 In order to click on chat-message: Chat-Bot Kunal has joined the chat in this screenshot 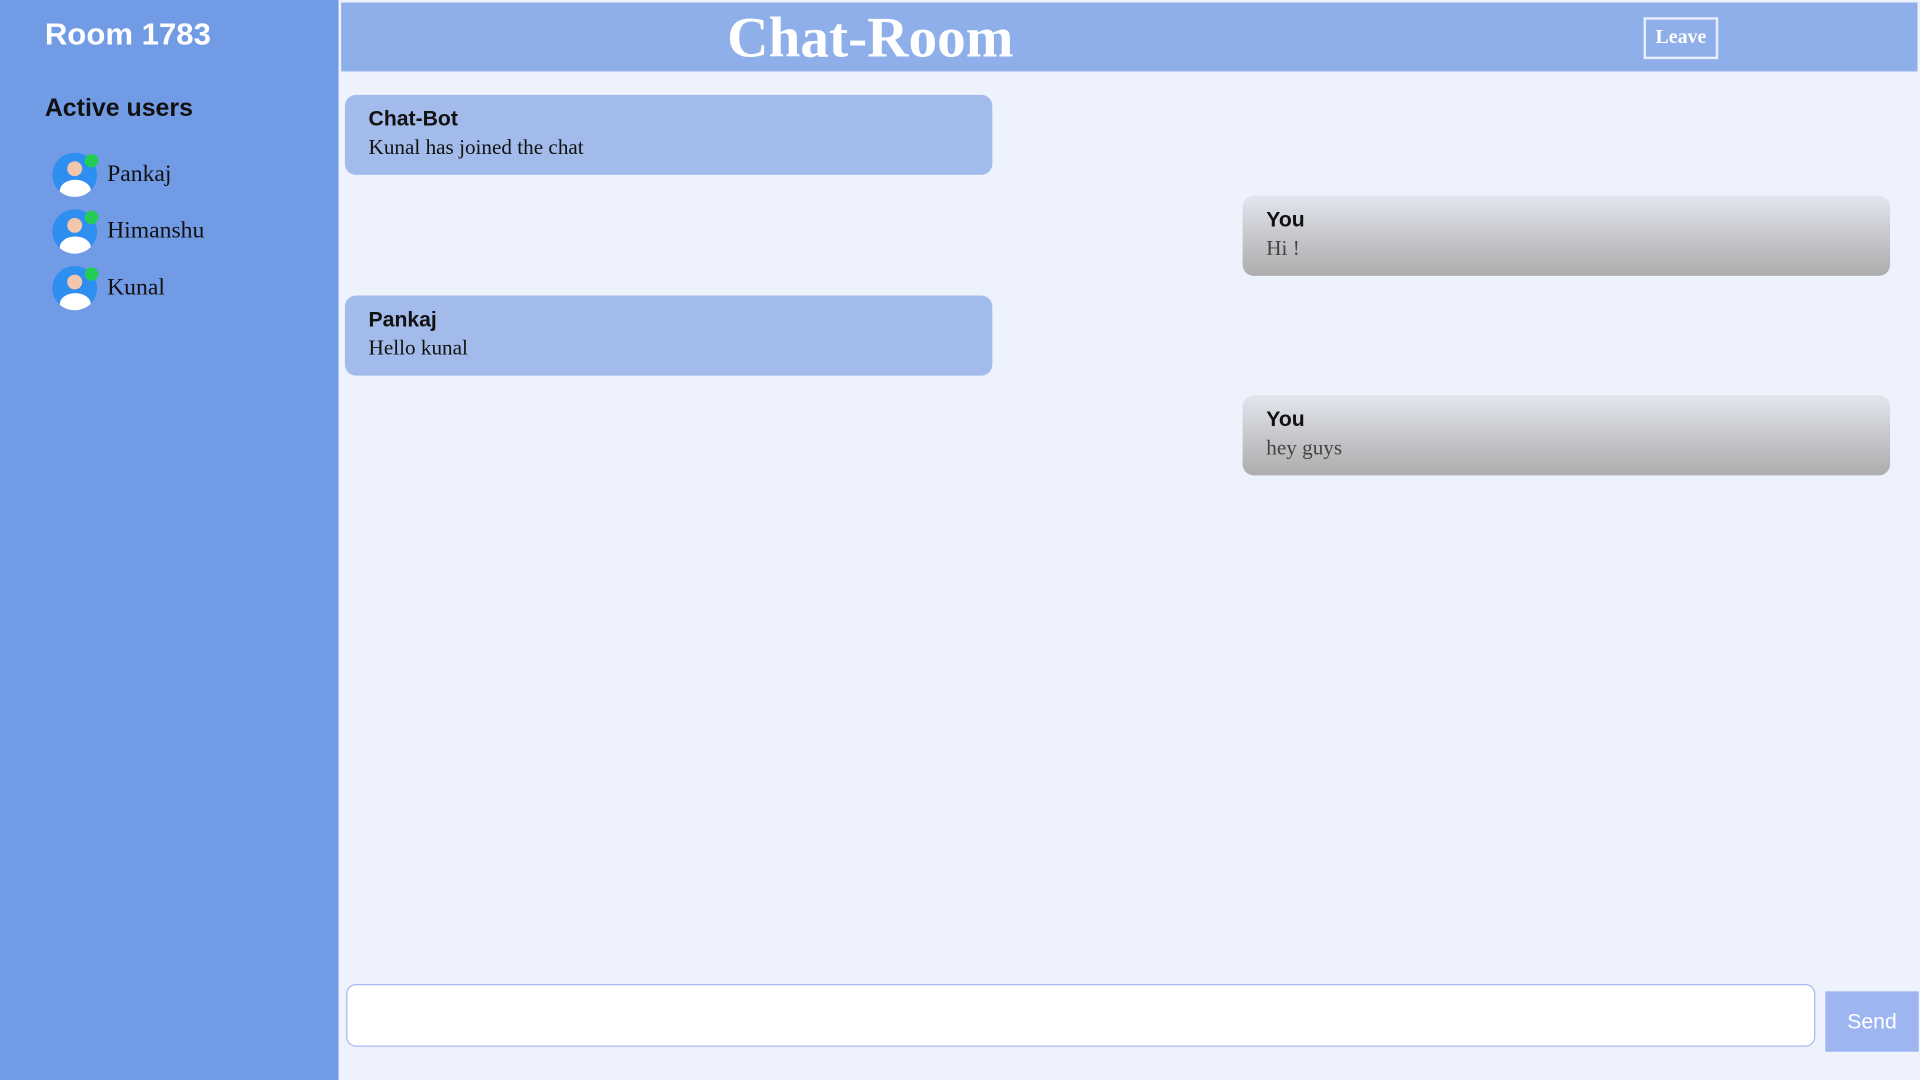, I will do `click(668, 134)`.